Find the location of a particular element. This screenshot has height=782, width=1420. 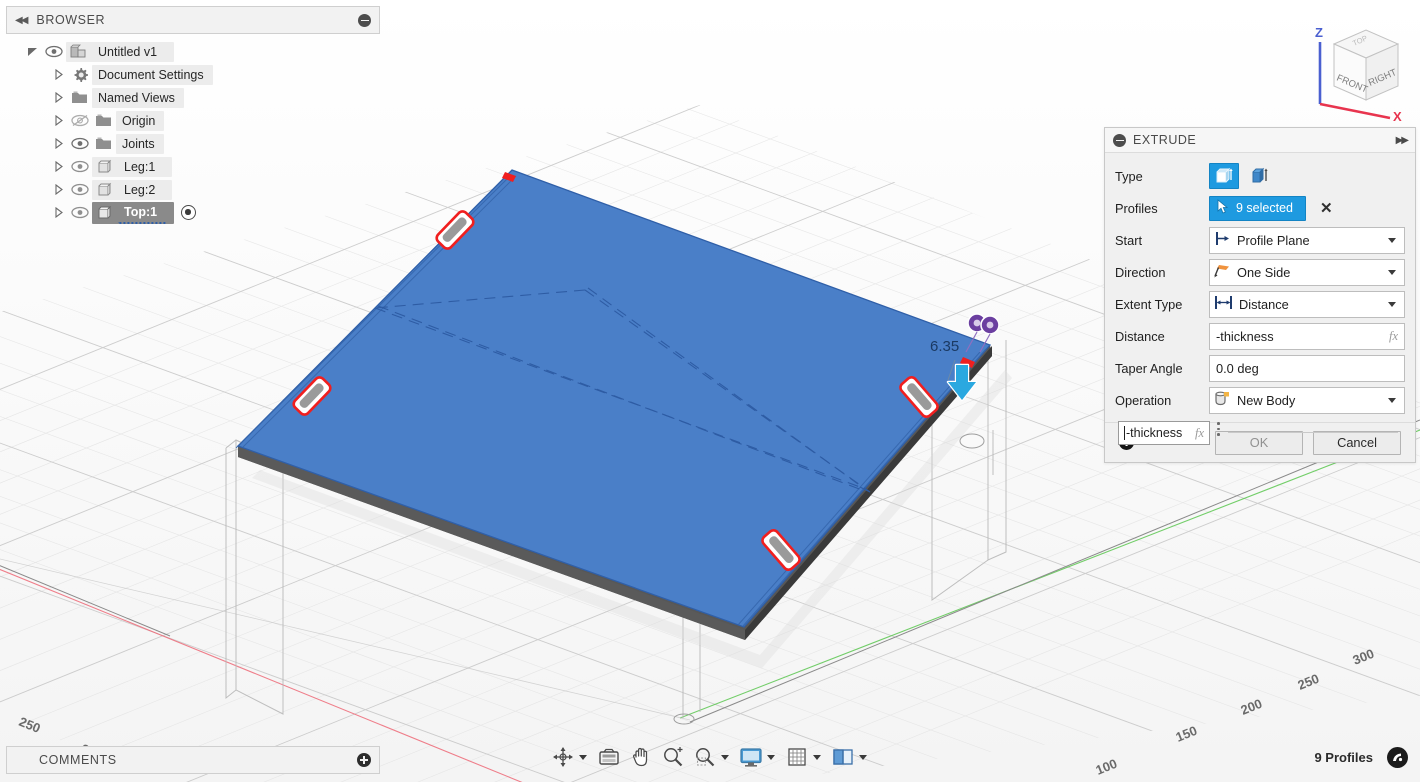

cancel-button: Cancel is located at coordinates (1357, 442).